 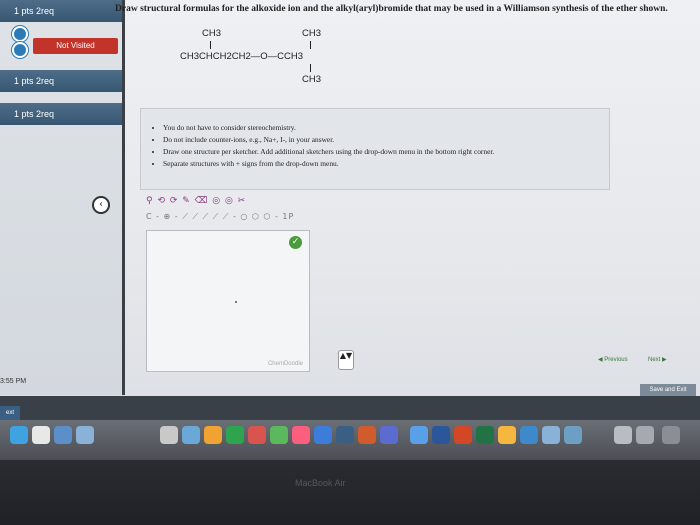 What do you see at coordinates (485, 435) in the screenshot?
I see `excel-icon` at bounding box center [485, 435].